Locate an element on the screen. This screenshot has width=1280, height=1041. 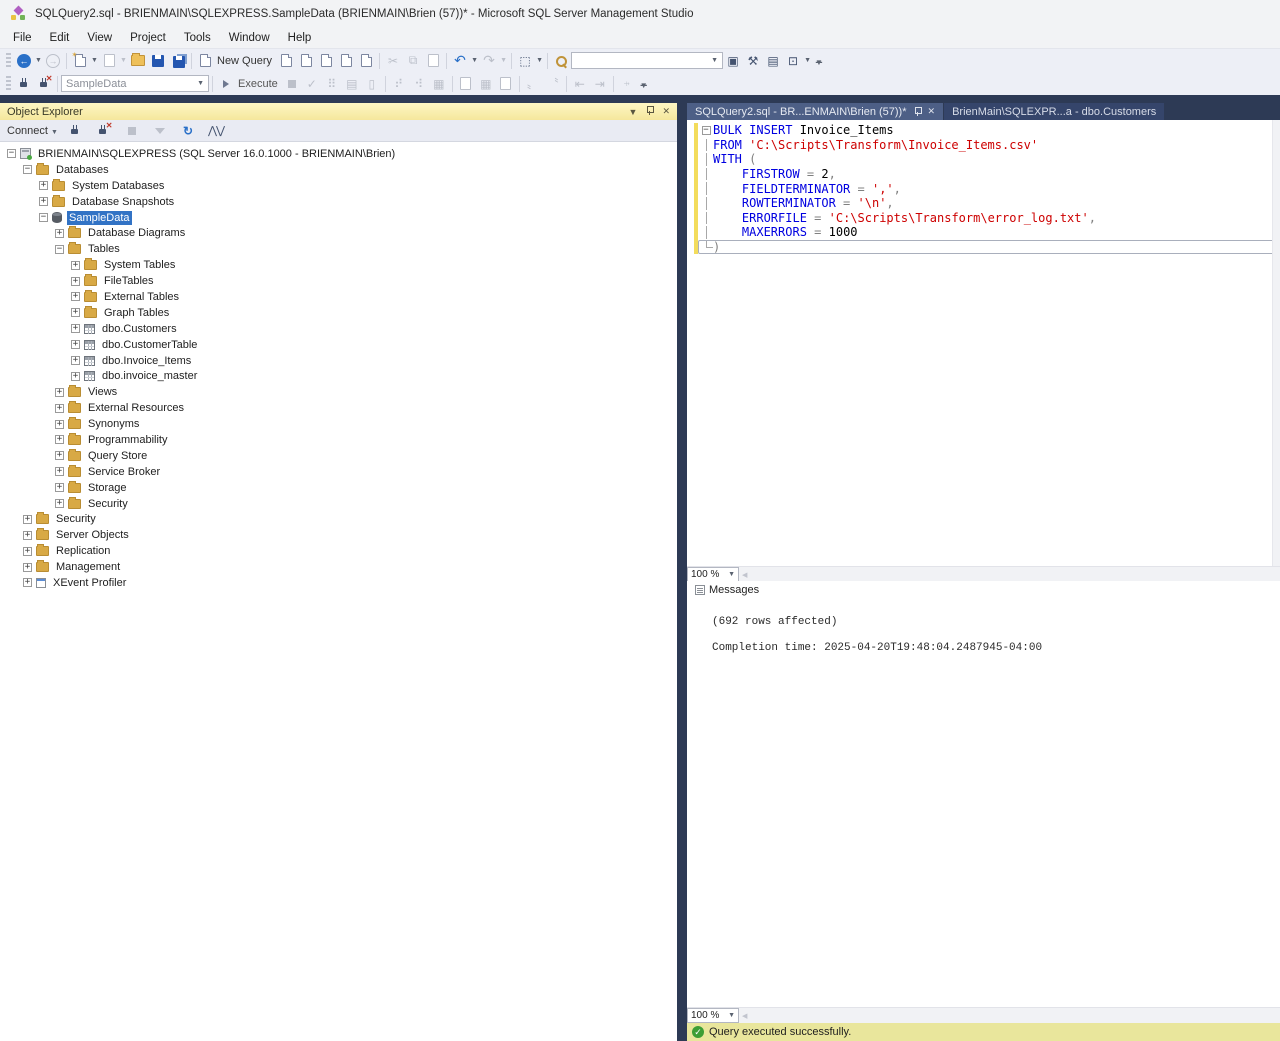
menu-view: View is located at coordinates (99, 38).